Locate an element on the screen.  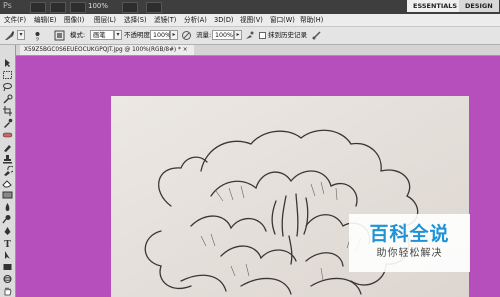
watermark-title: 百科全说 is located at coordinates (409, 234).